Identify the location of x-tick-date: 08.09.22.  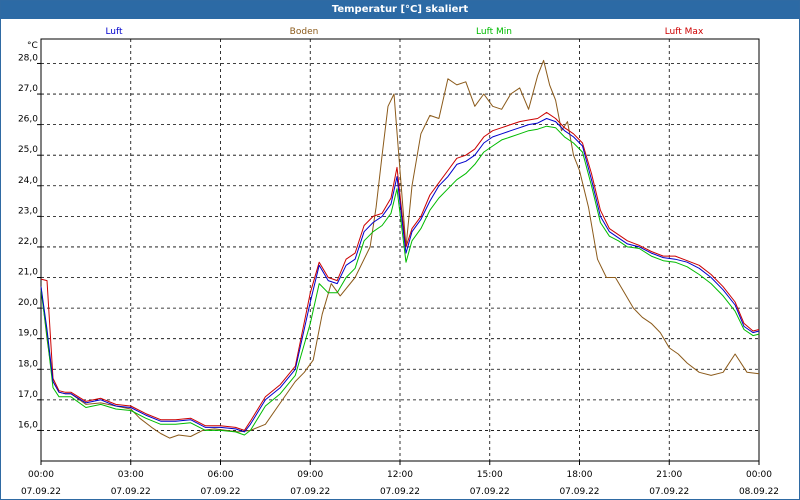
(759, 492).